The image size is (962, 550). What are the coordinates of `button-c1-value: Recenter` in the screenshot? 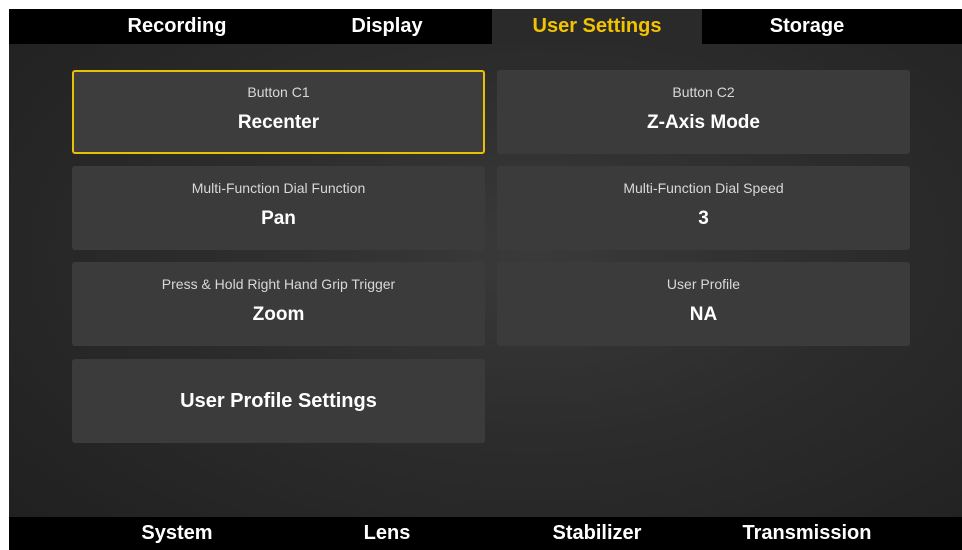 It's located at (278, 122).